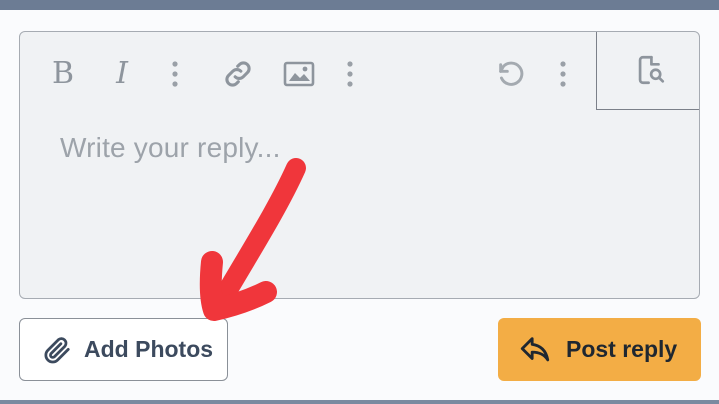 Image resolution: width=719 pixels, height=404 pixels. Describe the element at coordinates (149, 349) in the screenshot. I see `add-photos-label: Add Photos` at that location.